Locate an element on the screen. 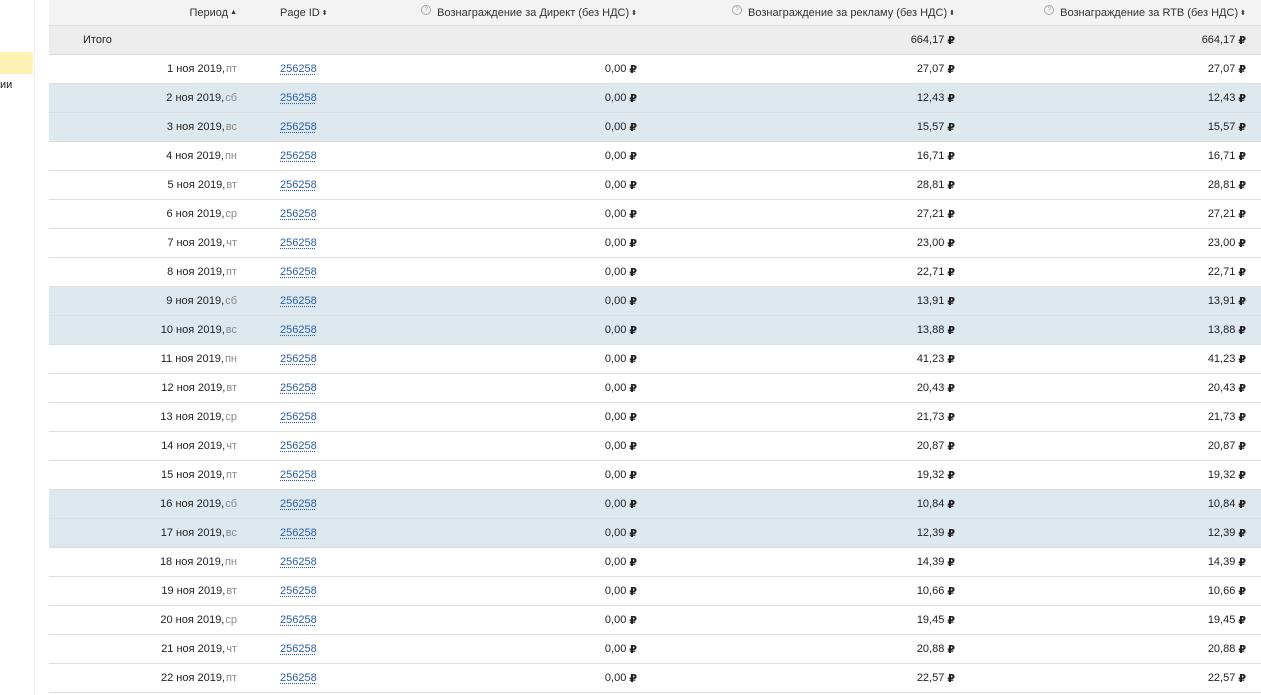 The height and width of the screenshot is (695, 1261). table-row: 22 ноя 2019, пт 256258 0,00 ₽ 22,57 ₽ 22,57 ₽ is located at coordinates (655, 678).